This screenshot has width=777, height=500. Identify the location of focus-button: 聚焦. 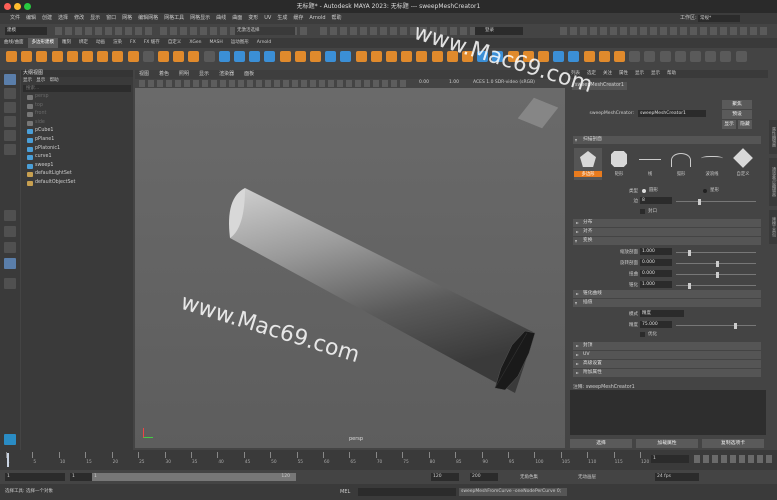
(737, 104).